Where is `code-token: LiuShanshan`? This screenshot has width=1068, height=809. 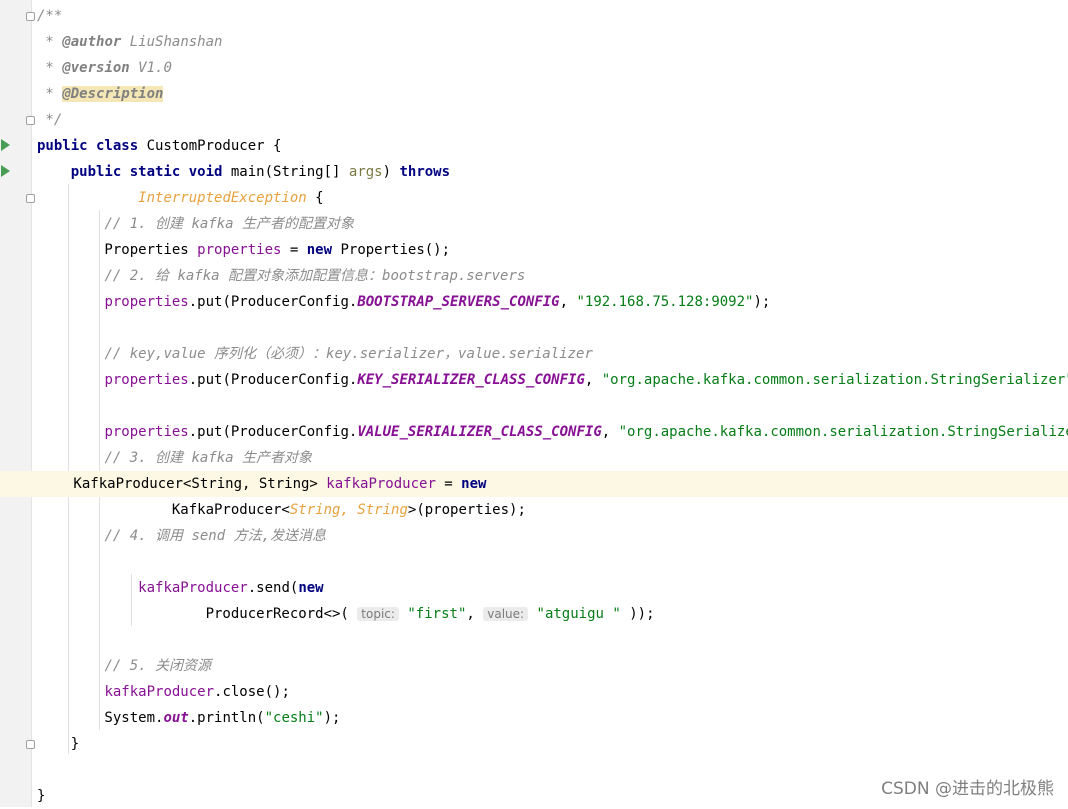 code-token: LiuShanshan is located at coordinates (172, 42).